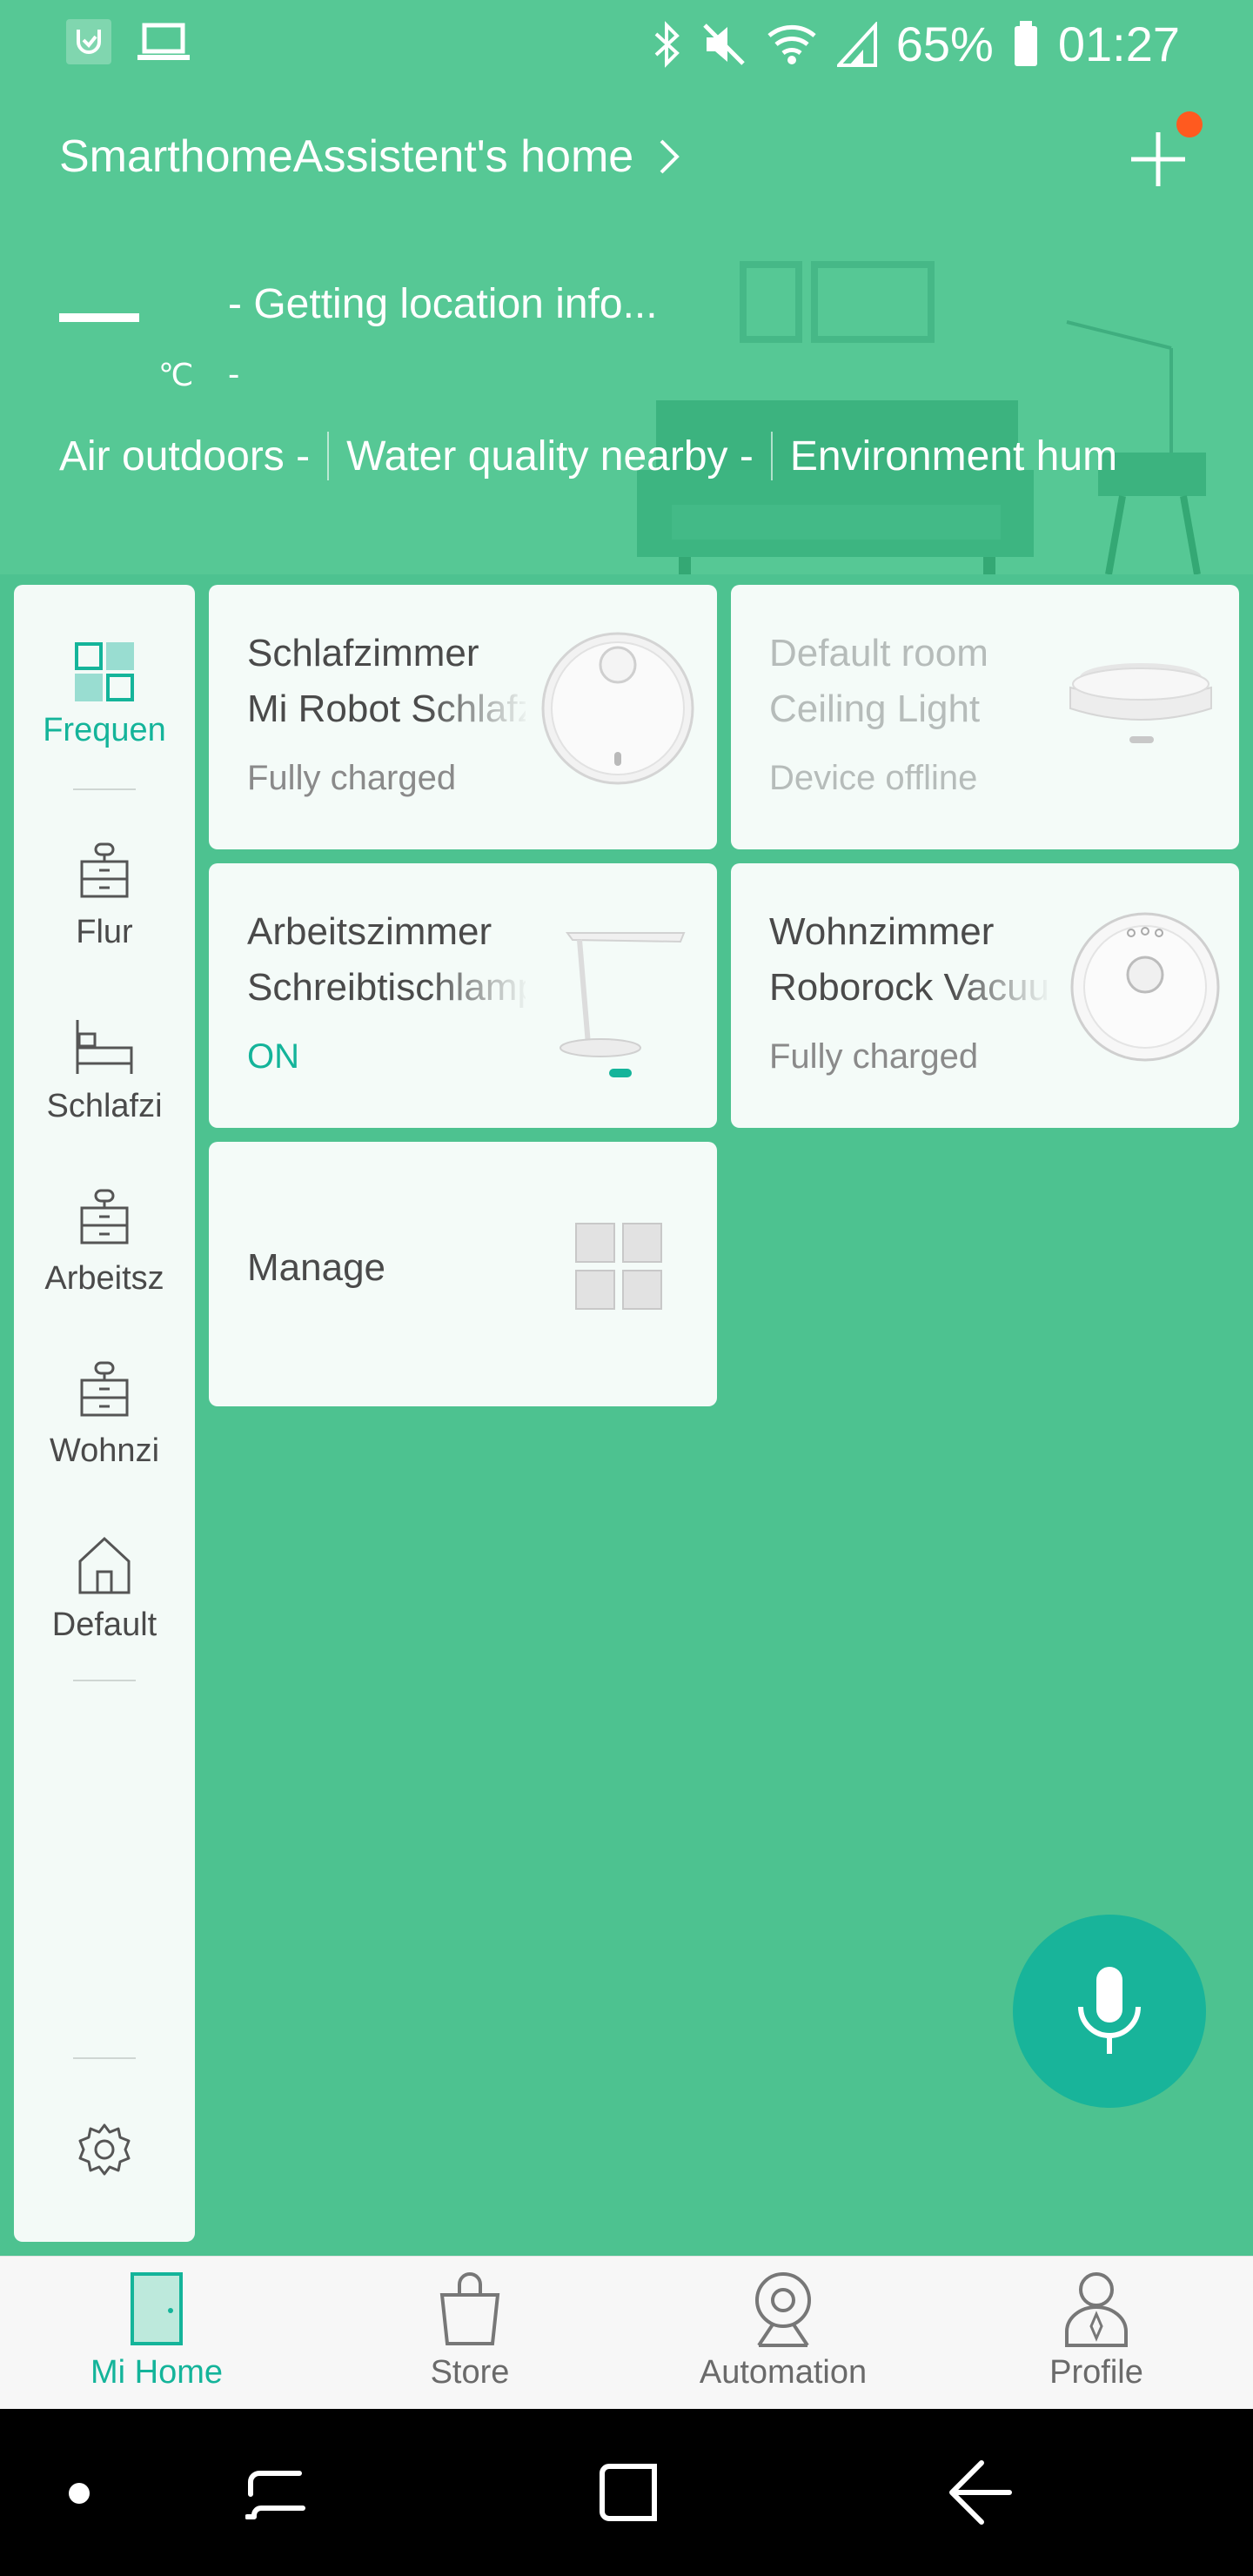  What do you see at coordinates (667, 44) in the screenshot?
I see `bluetooth-icon` at bounding box center [667, 44].